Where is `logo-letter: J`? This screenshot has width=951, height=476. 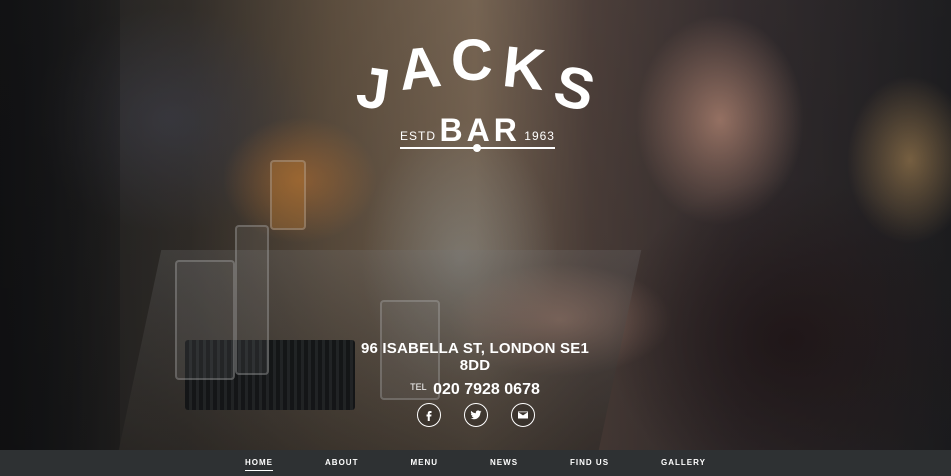
logo-letter: J is located at coordinates (373, 88).